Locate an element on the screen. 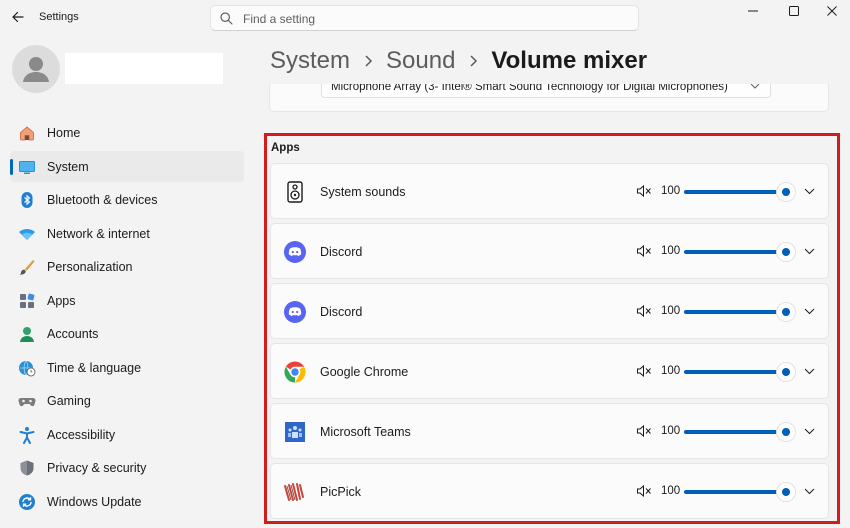  brush-icon is located at coordinates (27, 267).